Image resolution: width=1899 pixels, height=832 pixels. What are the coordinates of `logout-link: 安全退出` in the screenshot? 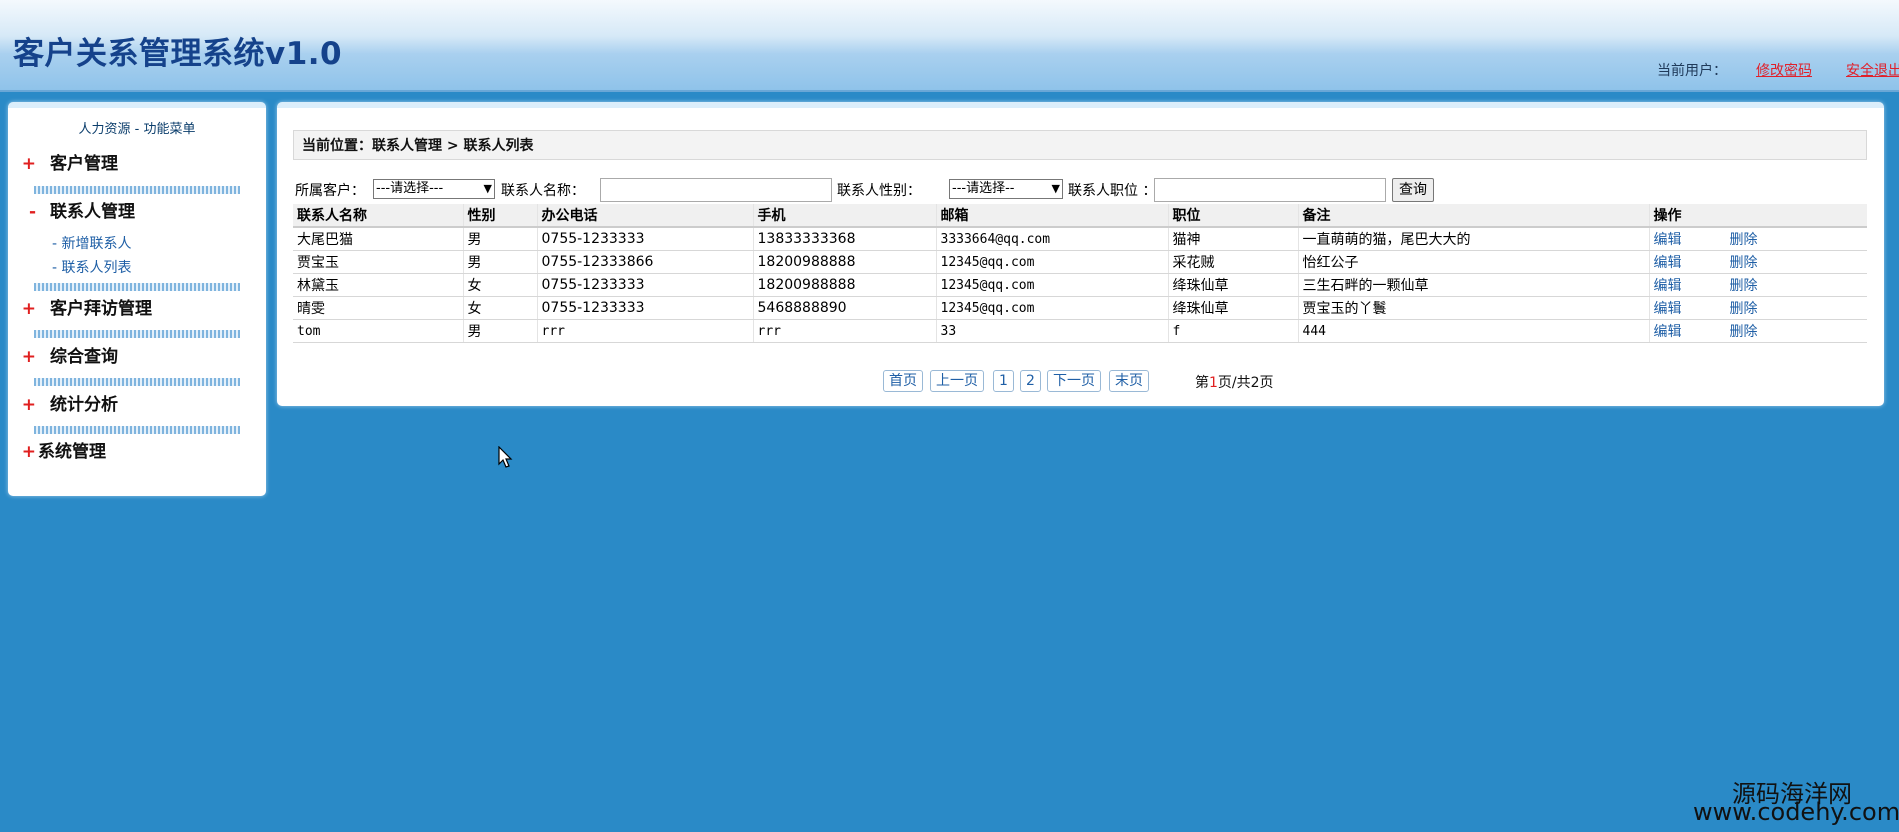 It's located at (1872, 70).